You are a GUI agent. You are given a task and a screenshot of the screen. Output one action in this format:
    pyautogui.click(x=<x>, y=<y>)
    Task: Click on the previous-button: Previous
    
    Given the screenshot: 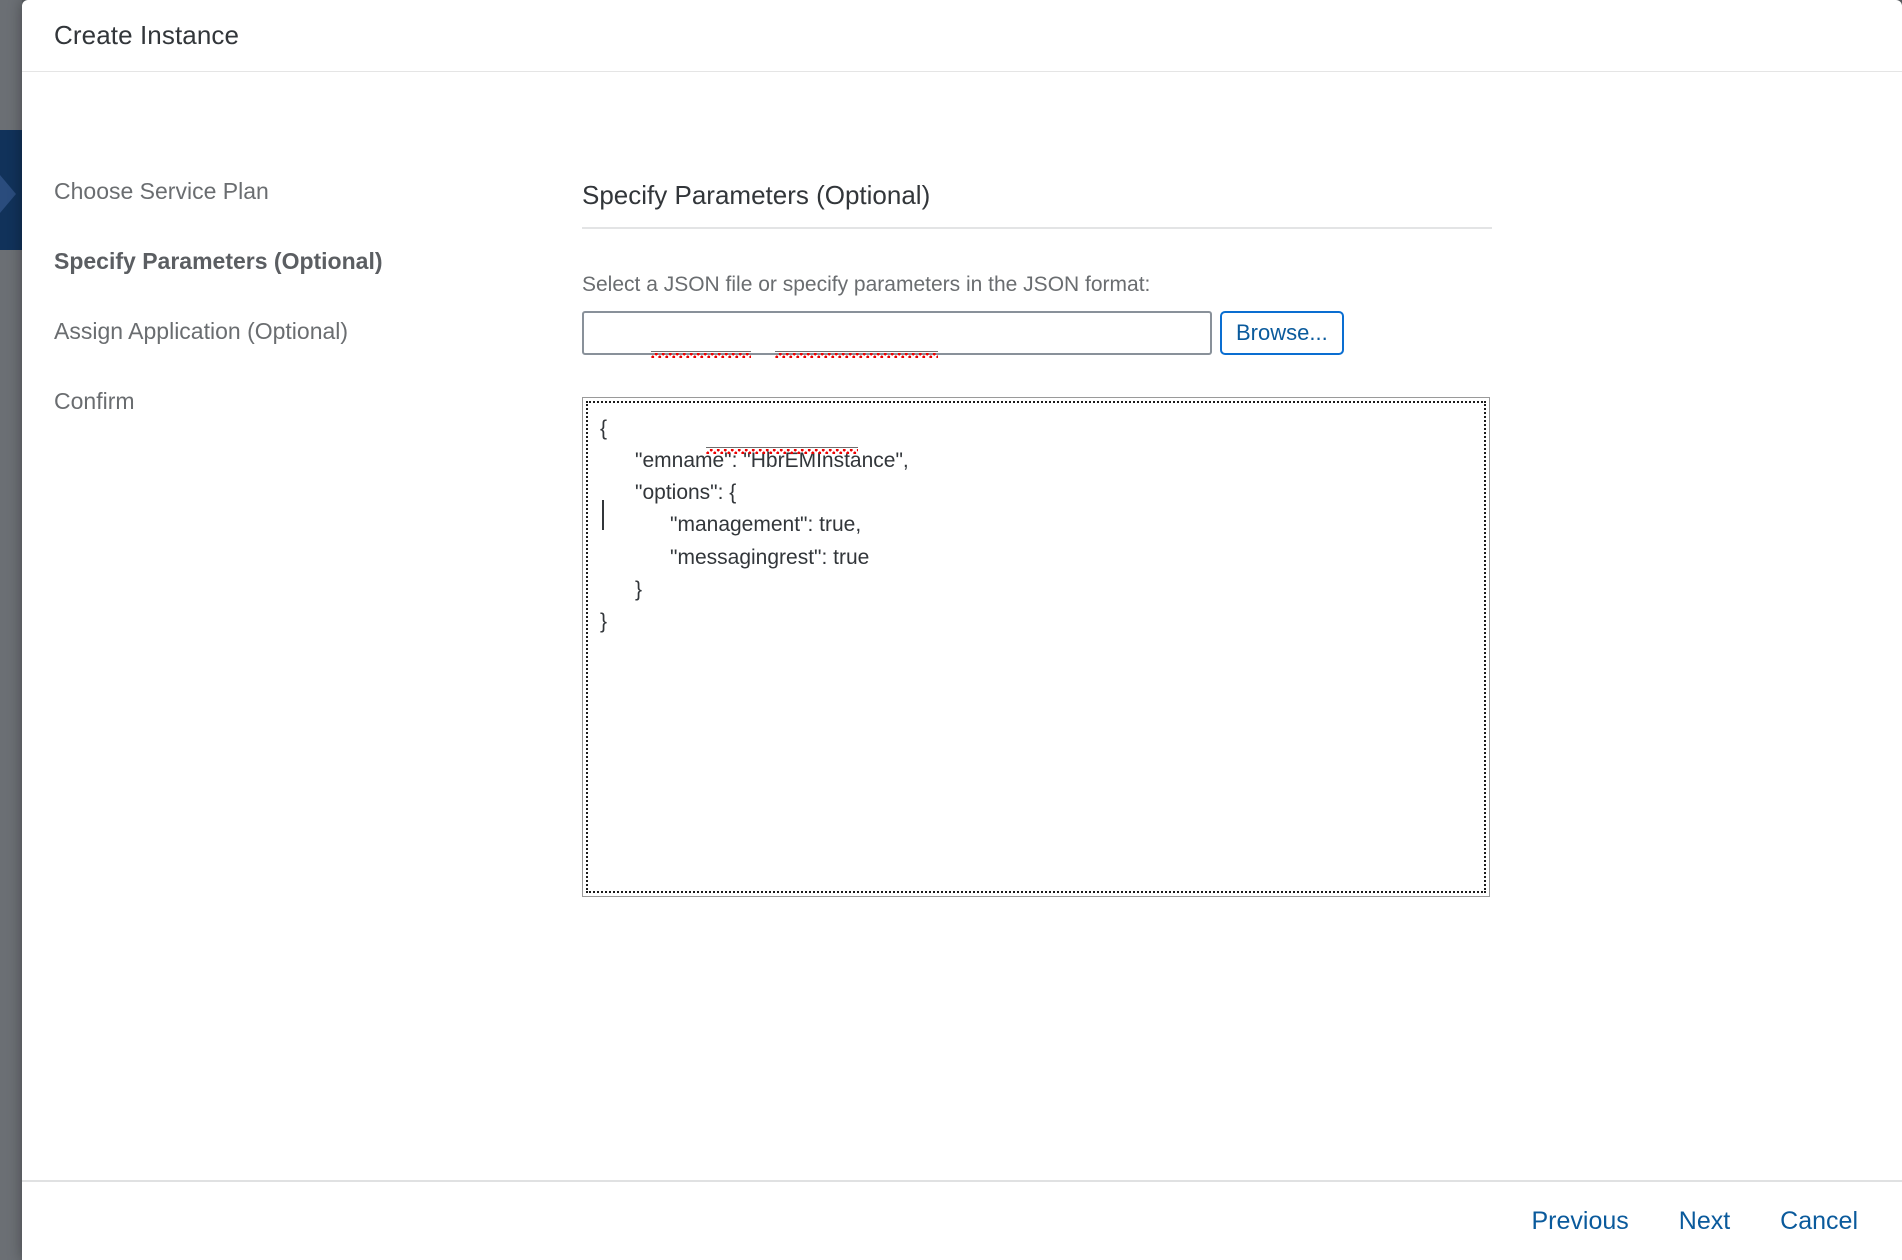 What is the action you would take?
    pyautogui.click(x=1580, y=1221)
    